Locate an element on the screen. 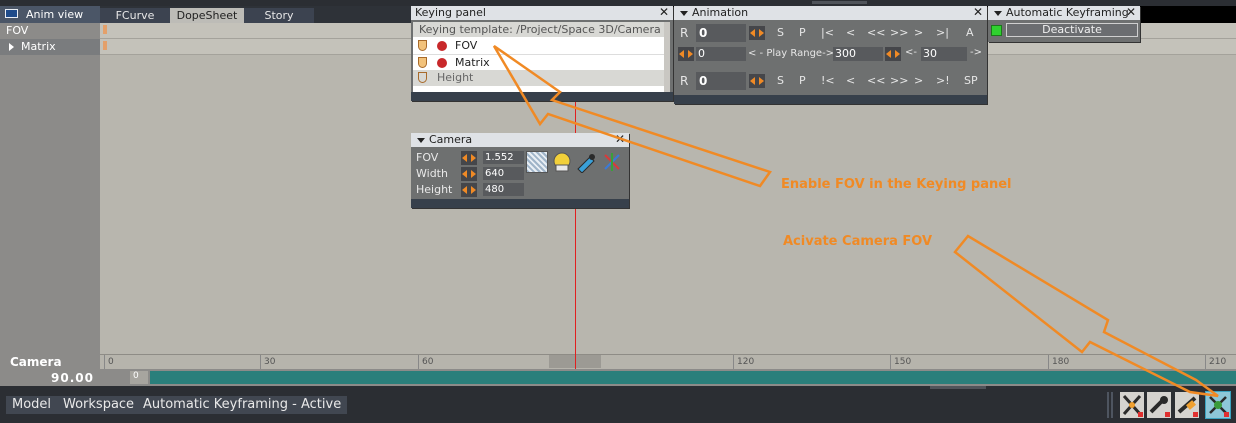 The height and width of the screenshot is (423, 1236). arrow-to-keying is located at coordinates (632, 116).